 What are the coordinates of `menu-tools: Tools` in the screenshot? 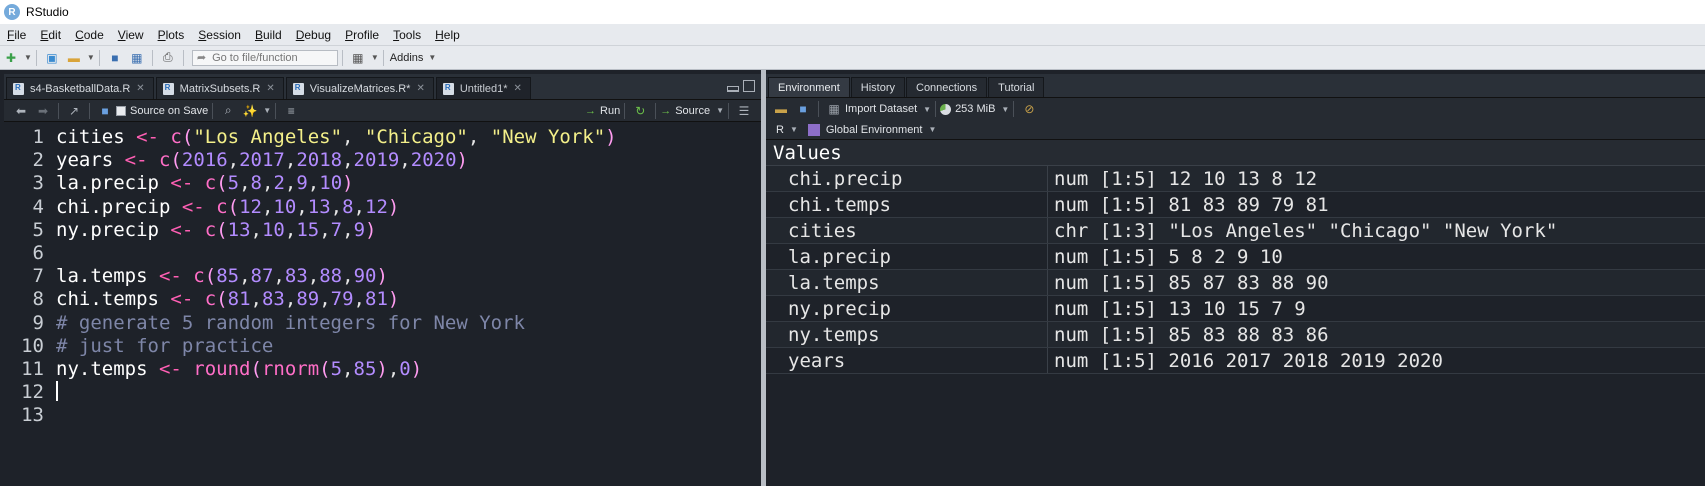 It's located at (407, 35).